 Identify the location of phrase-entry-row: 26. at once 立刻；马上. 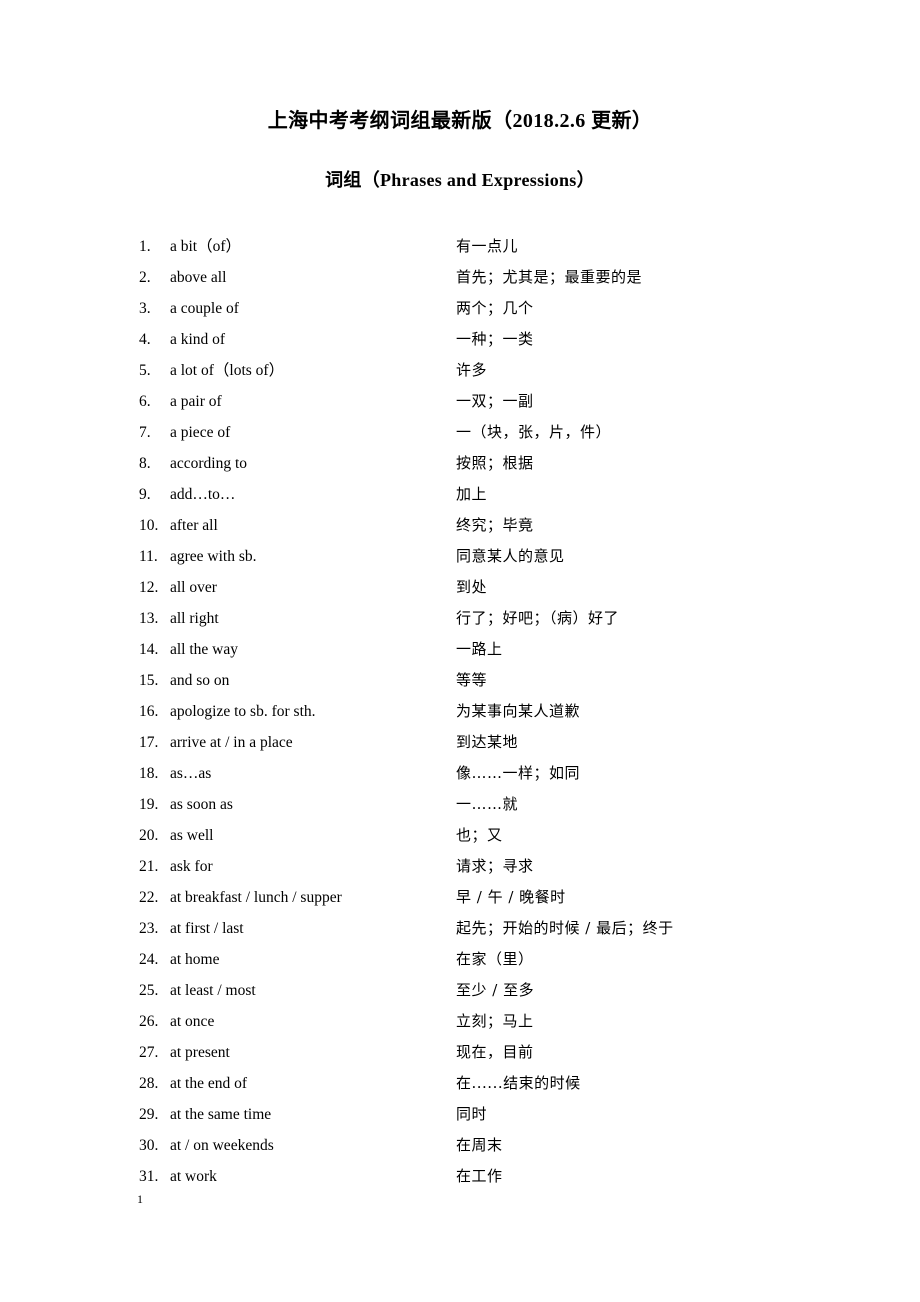
(460, 1021).